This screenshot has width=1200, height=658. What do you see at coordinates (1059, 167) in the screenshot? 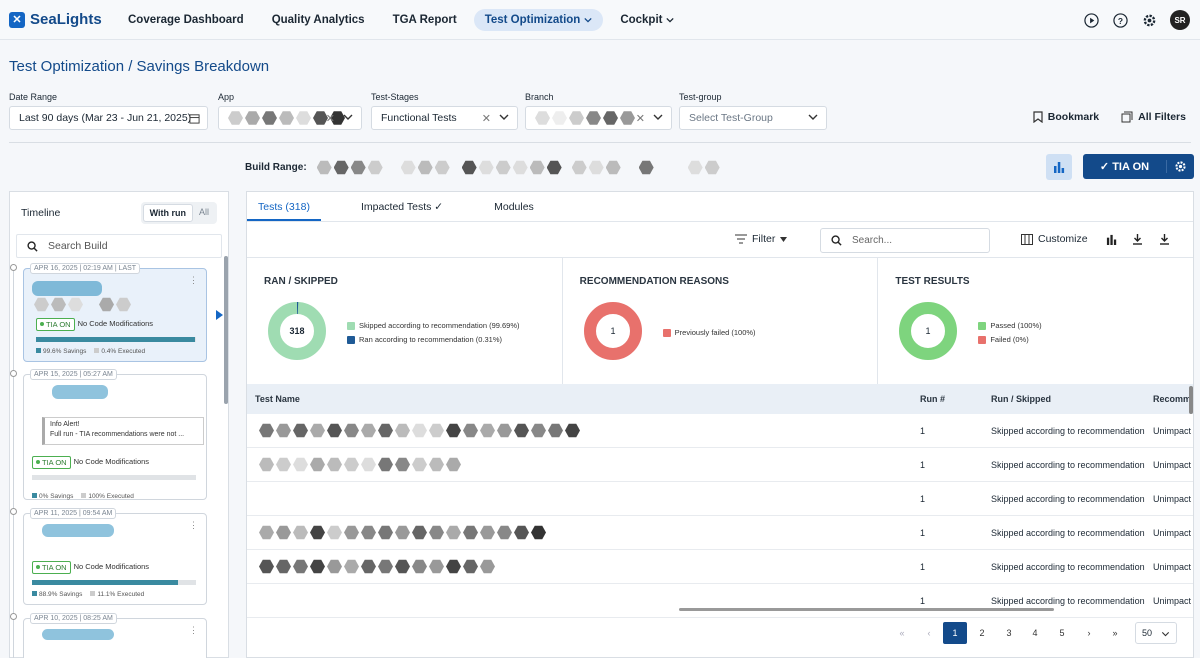
I see `chart-view-button` at bounding box center [1059, 167].